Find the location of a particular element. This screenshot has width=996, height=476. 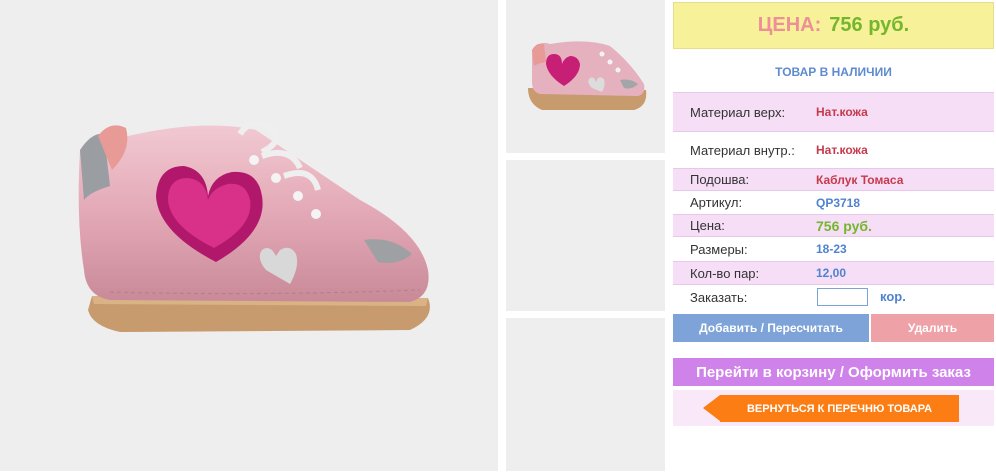

spec-row-article: Артикул: QP3718 is located at coordinates (833, 202).